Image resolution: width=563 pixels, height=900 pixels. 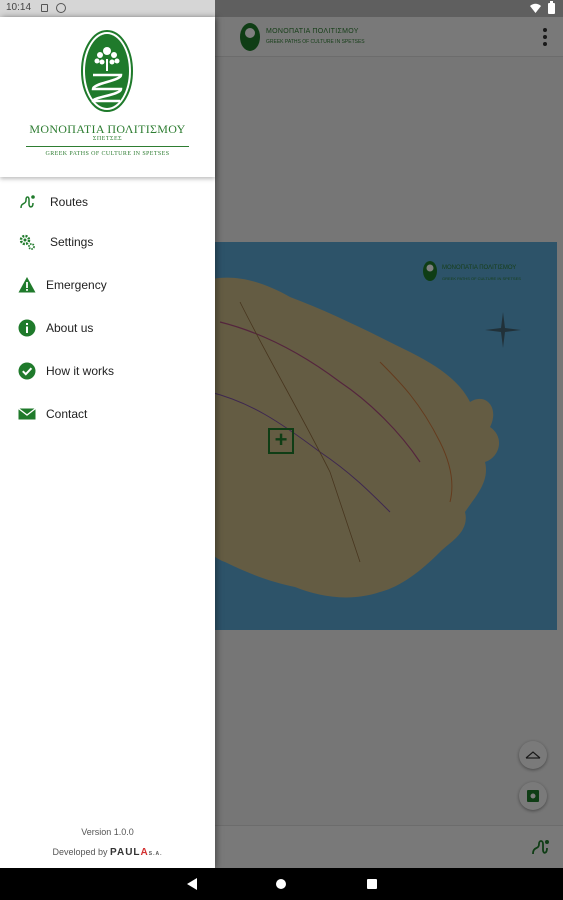 I want to click on developer-credit: Developed by PAULAS.A., so click(x=107, y=852).